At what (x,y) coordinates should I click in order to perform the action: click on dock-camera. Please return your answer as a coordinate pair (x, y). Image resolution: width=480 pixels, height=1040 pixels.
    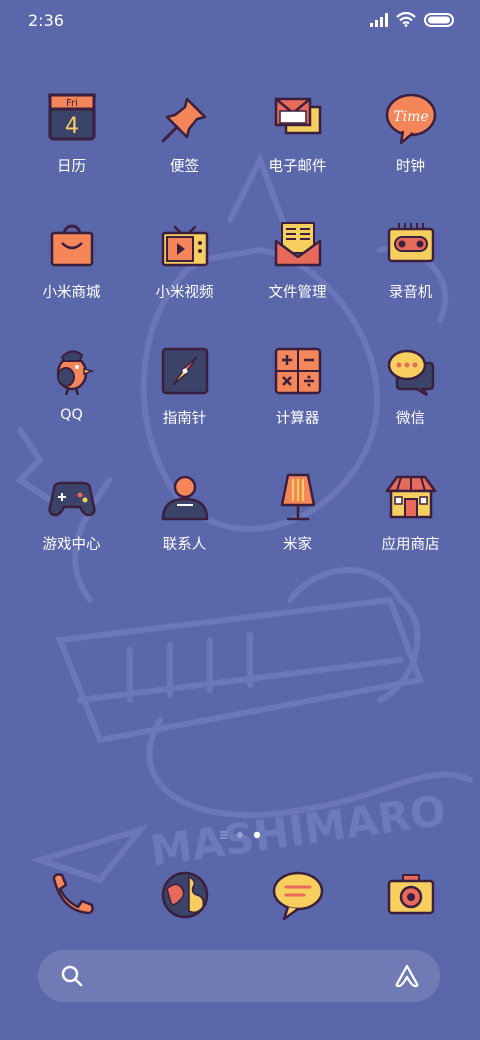
    Looking at the image, I should click on (410, 894).